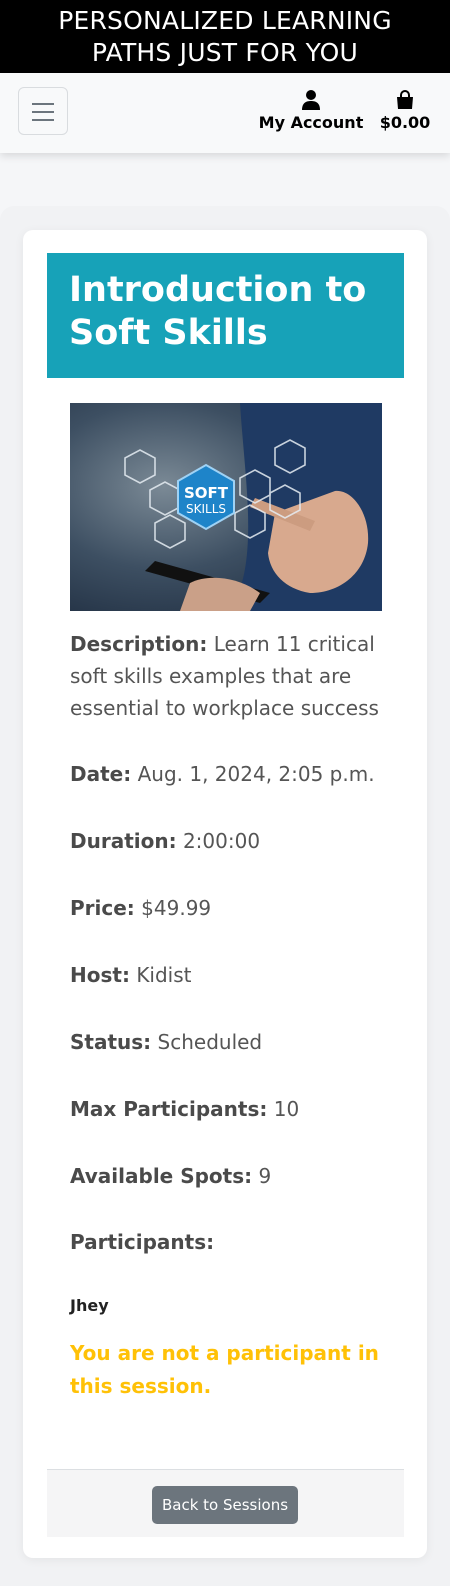 The width and height of the screenshot is (450, 1586). What do you see at coordinates (206, 493) in the screenshot?
I see `session-image-text-line1: SOFT` at bounding box center [206, 493].